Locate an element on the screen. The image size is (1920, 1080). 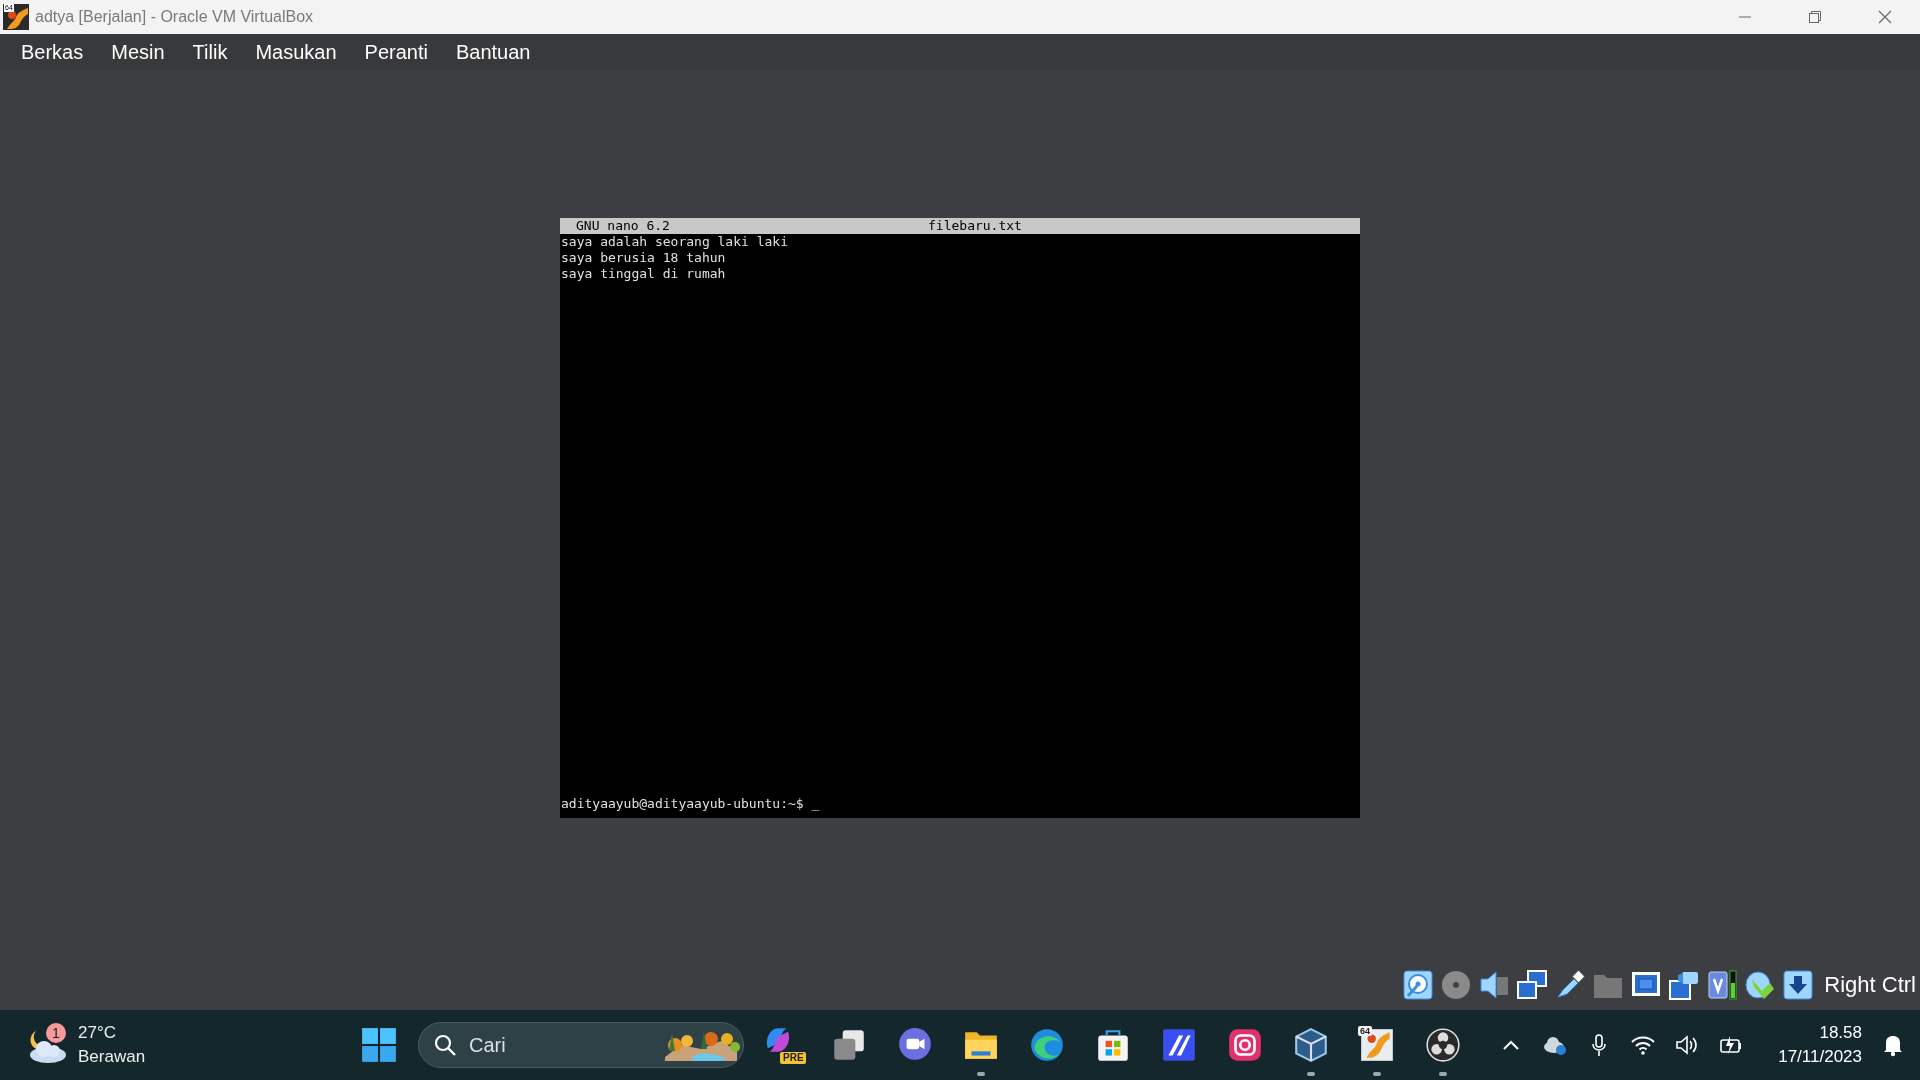
clock-time: 18.58 is located at coordinates (1840, 1033).